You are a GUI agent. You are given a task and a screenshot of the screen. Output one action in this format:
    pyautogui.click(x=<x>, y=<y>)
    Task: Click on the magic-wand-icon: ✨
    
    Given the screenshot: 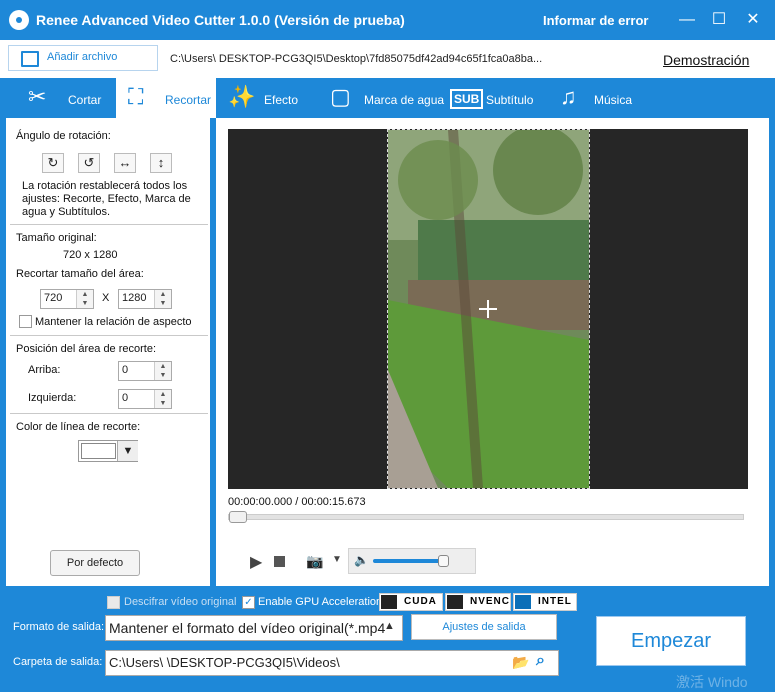 What is the action you would take?
    pyautogui.click(x=242, y=96)
    